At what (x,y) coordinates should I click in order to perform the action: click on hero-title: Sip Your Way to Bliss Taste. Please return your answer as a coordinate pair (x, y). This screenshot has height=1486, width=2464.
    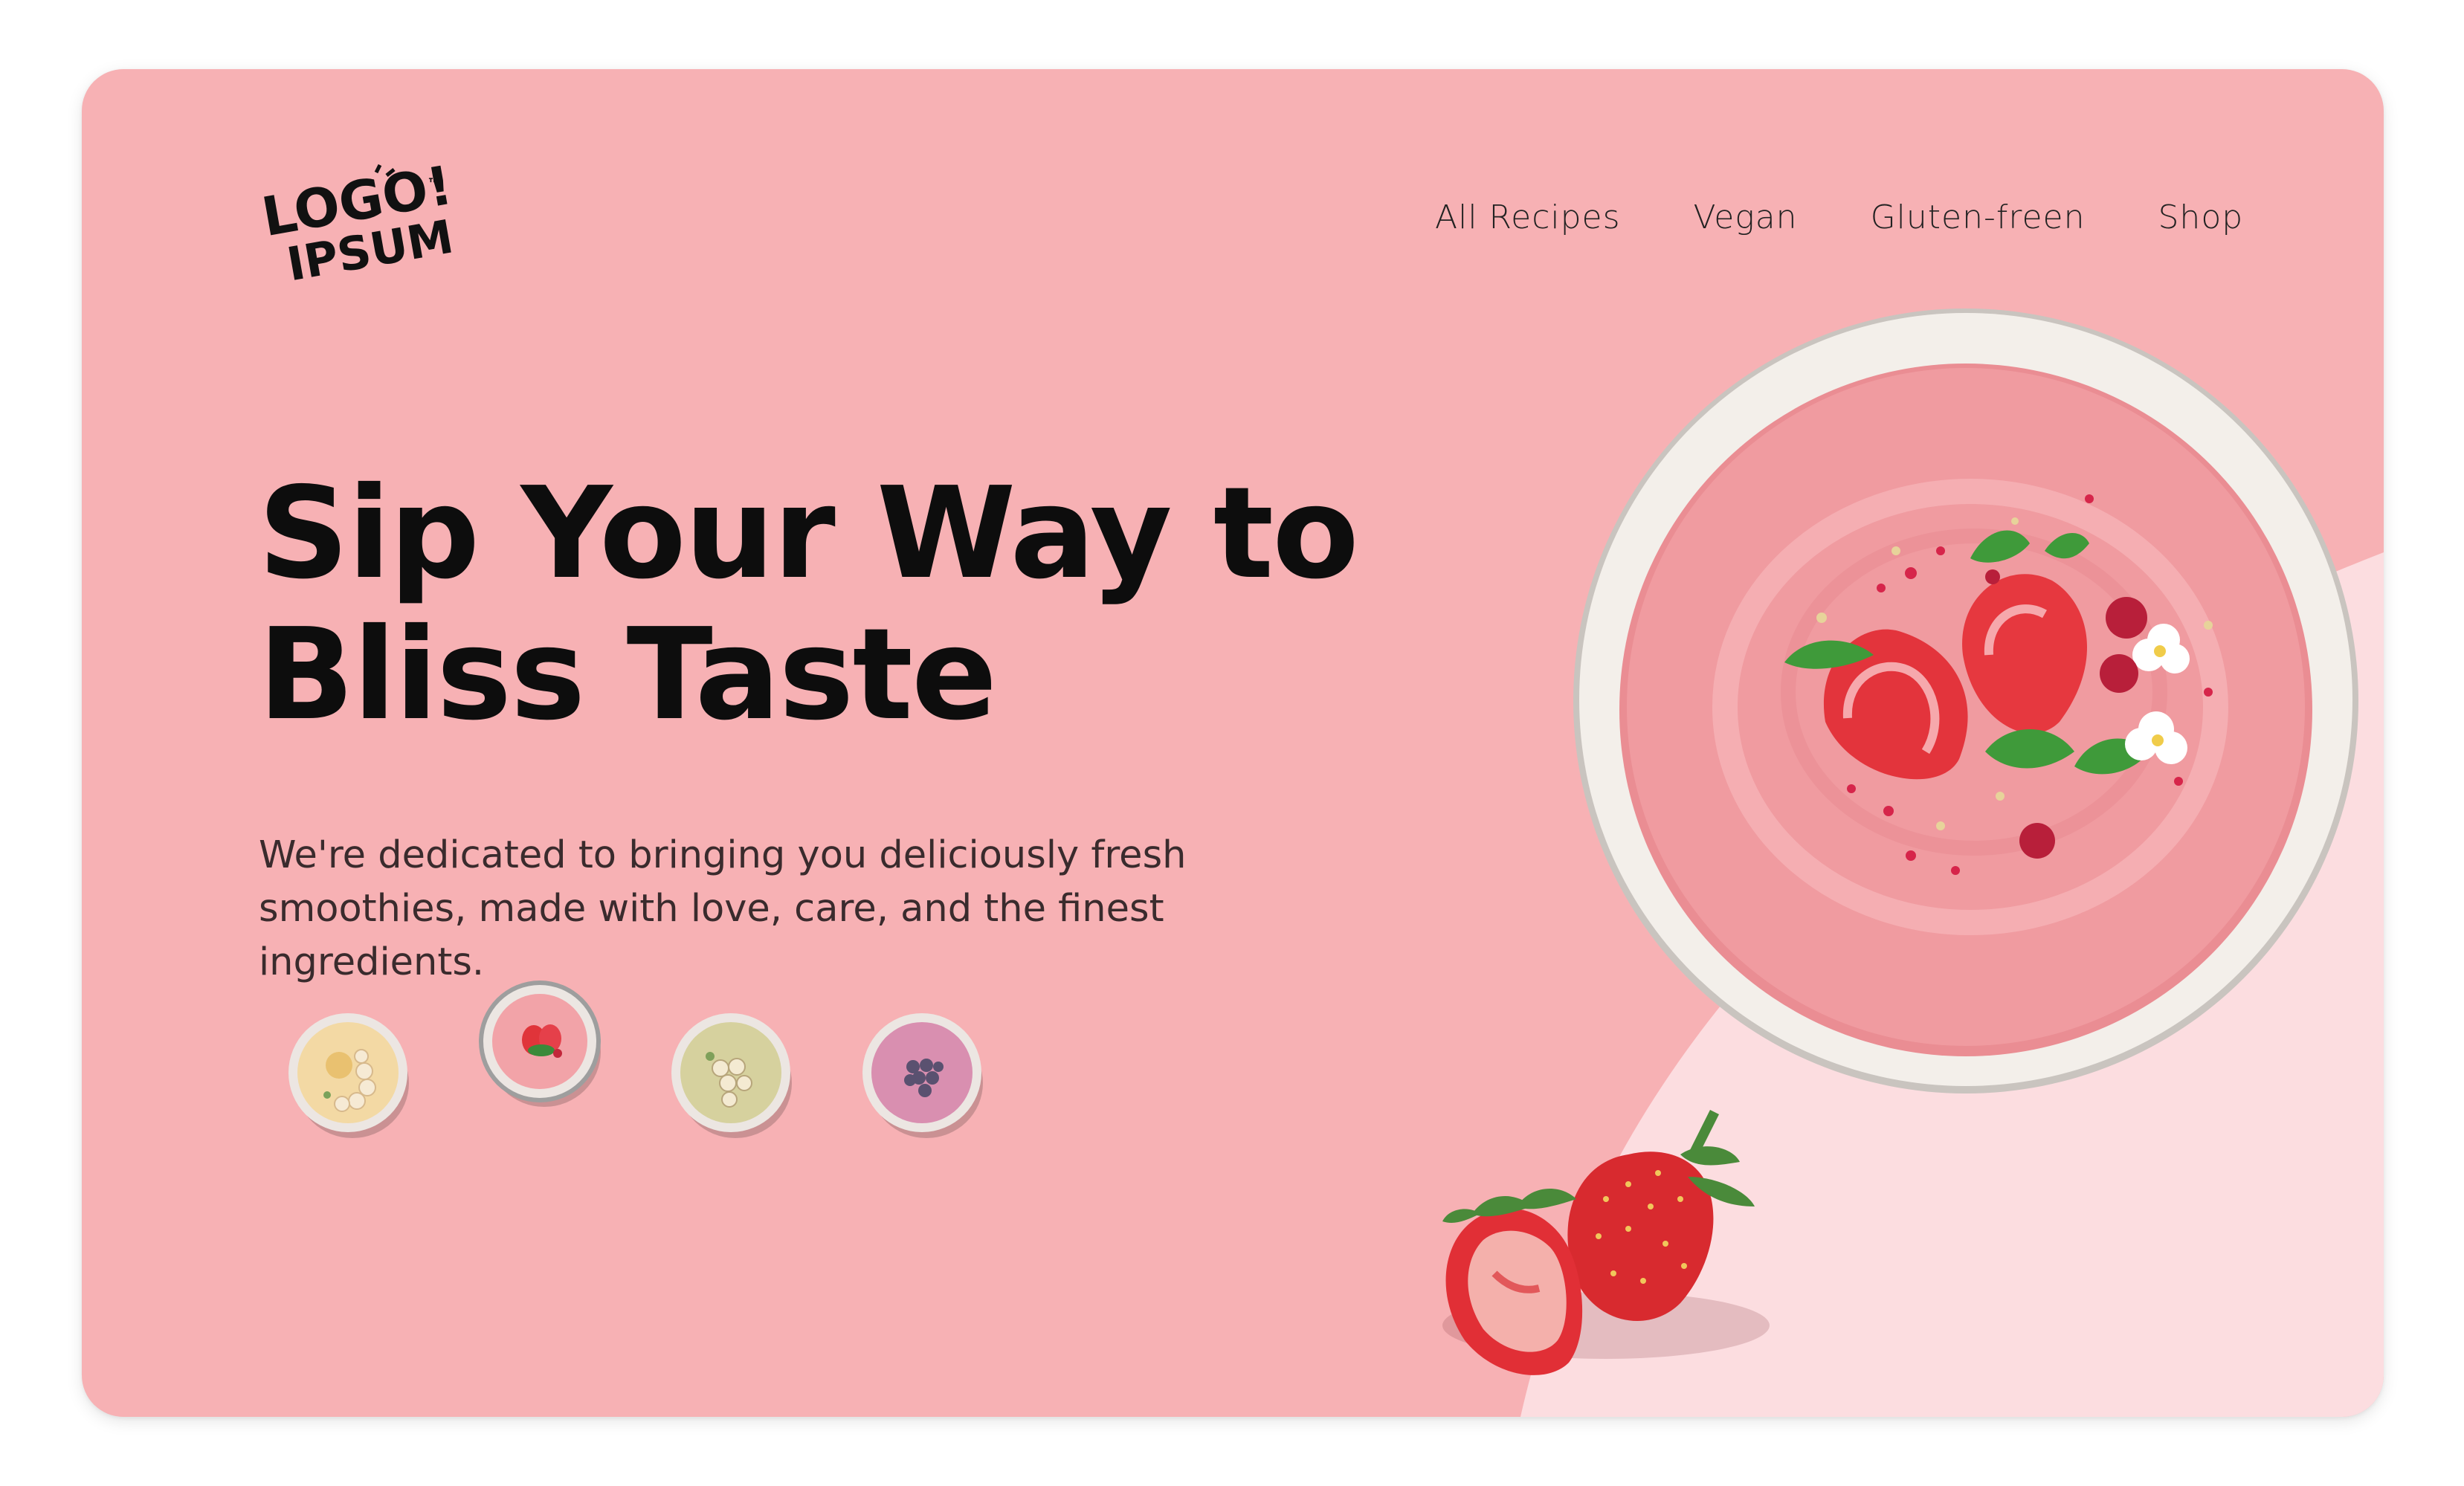
    Looking at the image, I should click on (808, 604).